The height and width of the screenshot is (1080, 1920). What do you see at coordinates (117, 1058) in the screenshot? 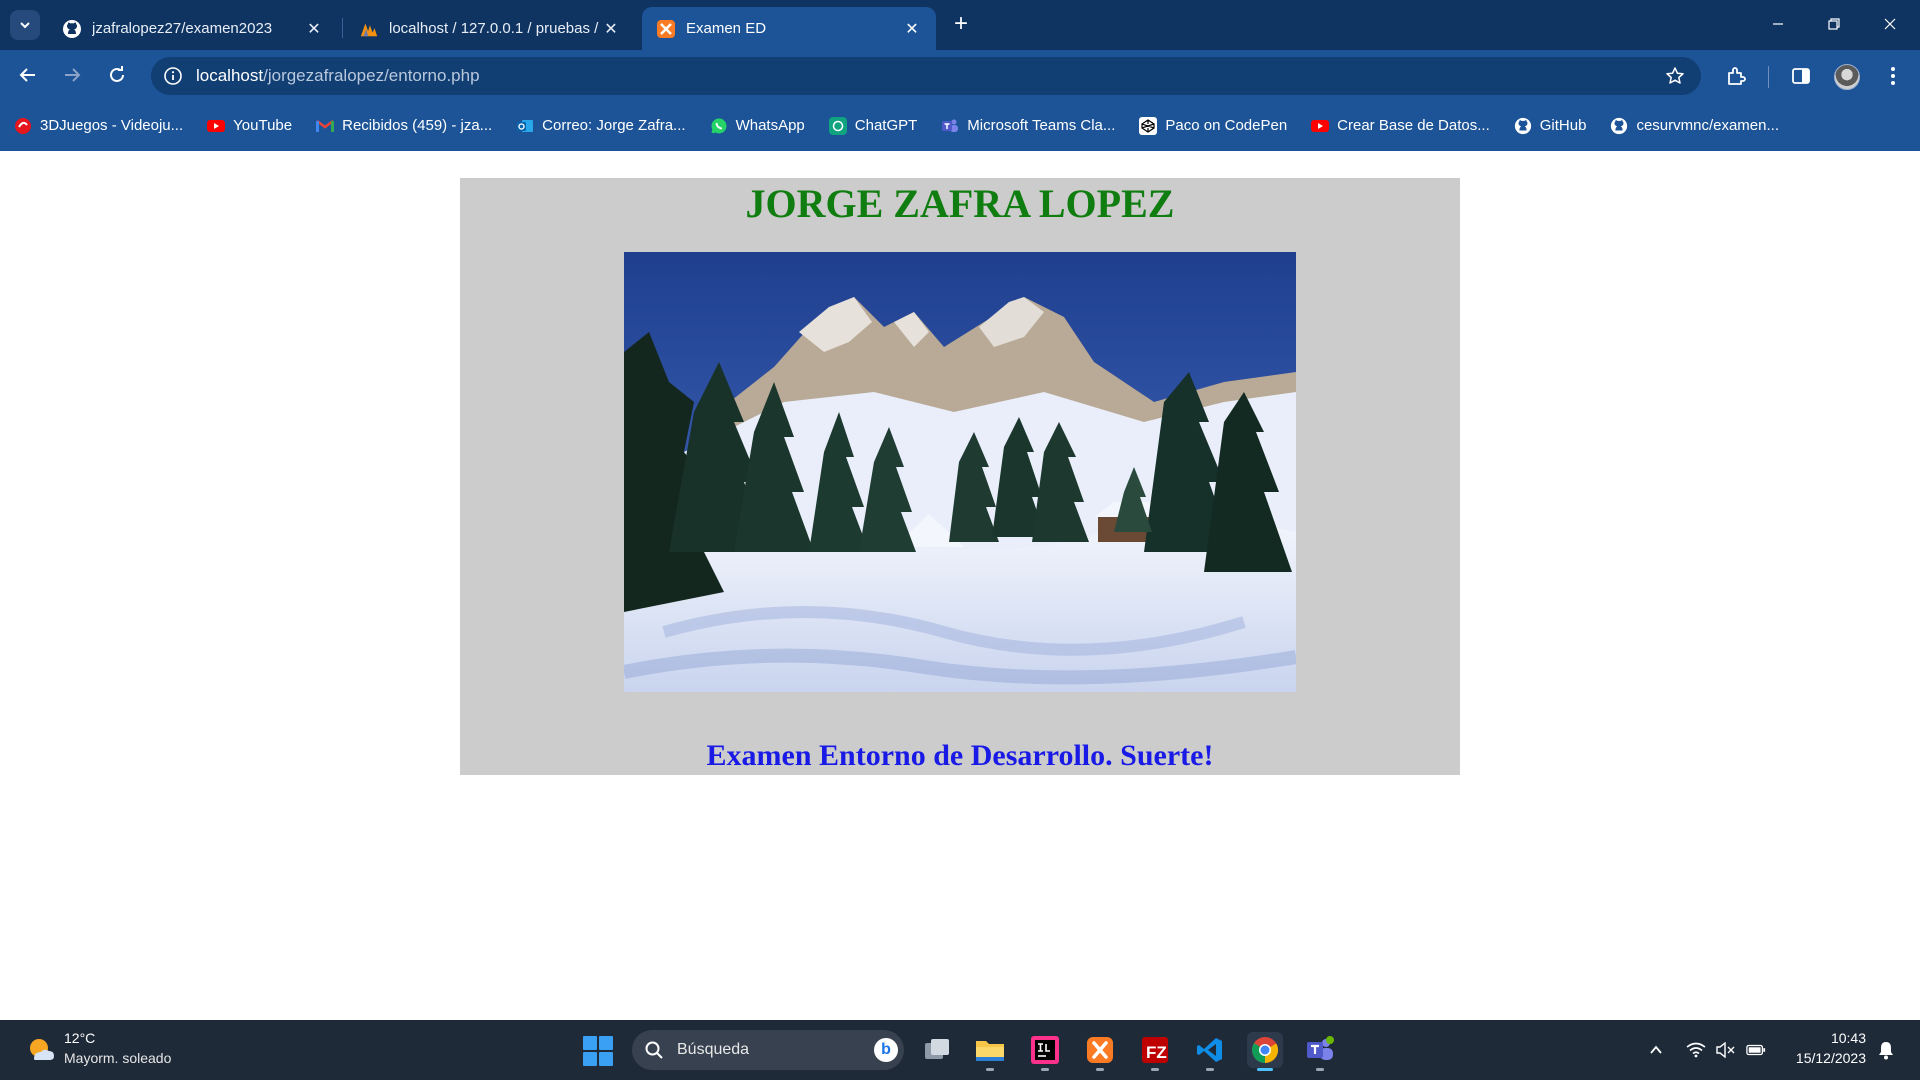
I see `weather-condition: Mayorm. soleado` at bounding box center [117, 1058].